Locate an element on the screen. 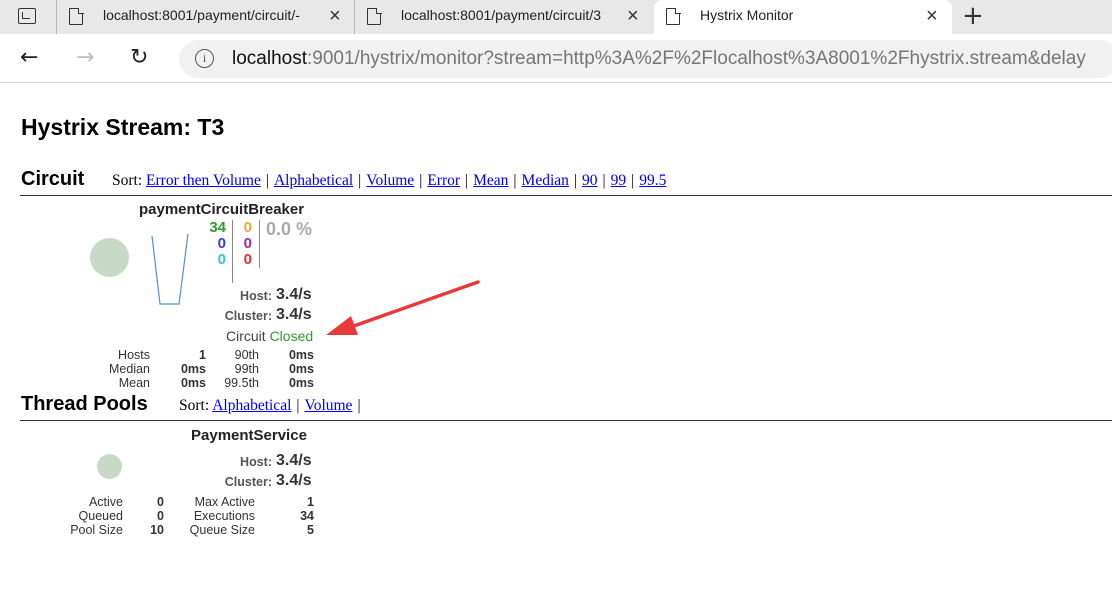 The width and height of the screenshot is (1112, 614). mean-value: 0ms is located at coordinates (193, 383).